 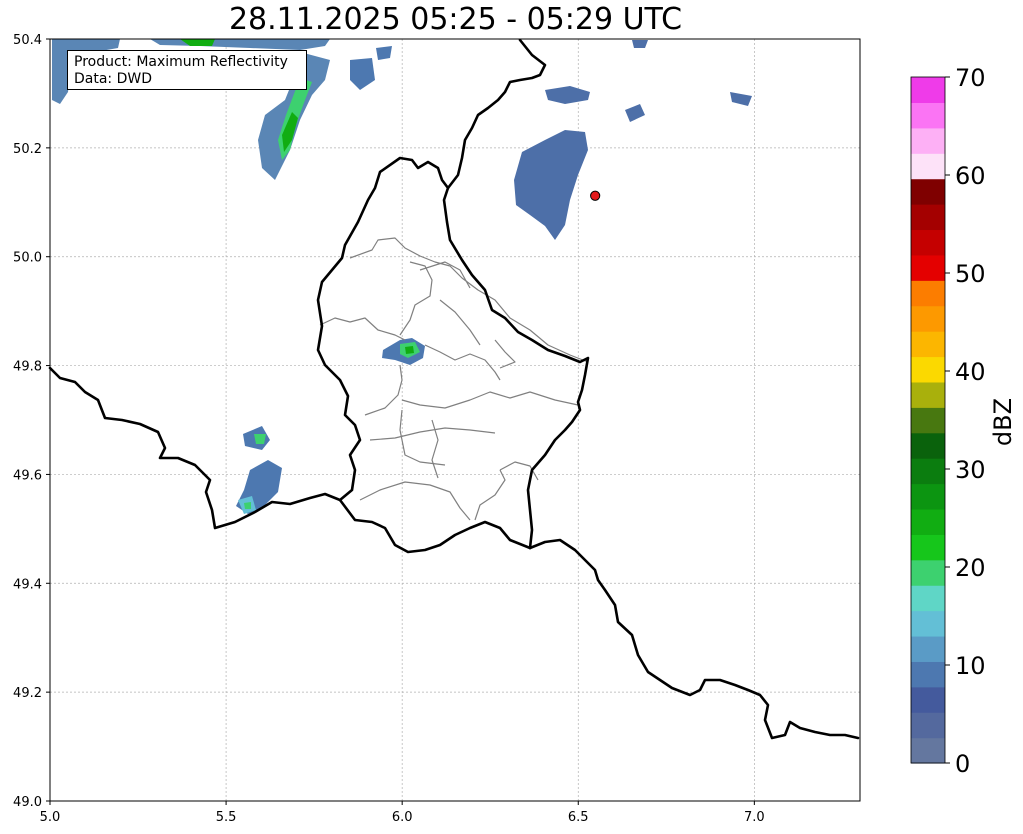 I want to click on colorbar-tick-label: 10, so click(x=970, y=666).